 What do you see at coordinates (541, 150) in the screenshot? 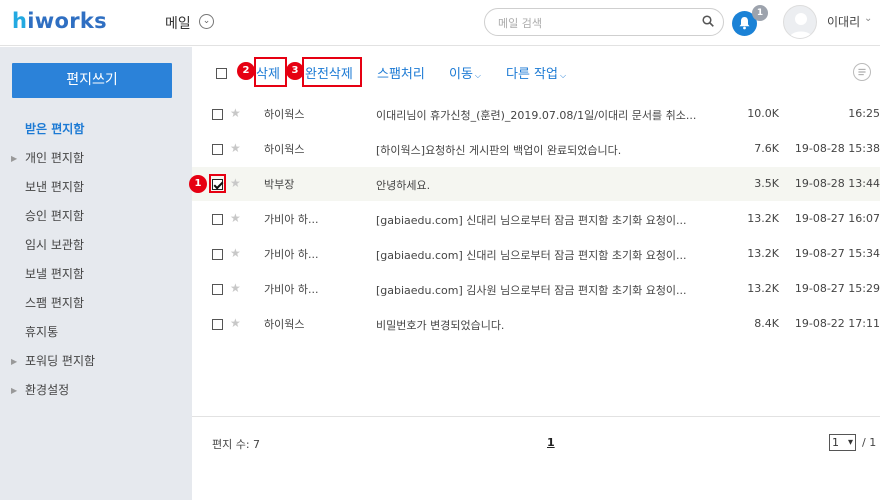
I see `message-subject: [하이웍스]요청하신 게시판의 백업이 완료되었습니다.` at bounding box center [541, 150].